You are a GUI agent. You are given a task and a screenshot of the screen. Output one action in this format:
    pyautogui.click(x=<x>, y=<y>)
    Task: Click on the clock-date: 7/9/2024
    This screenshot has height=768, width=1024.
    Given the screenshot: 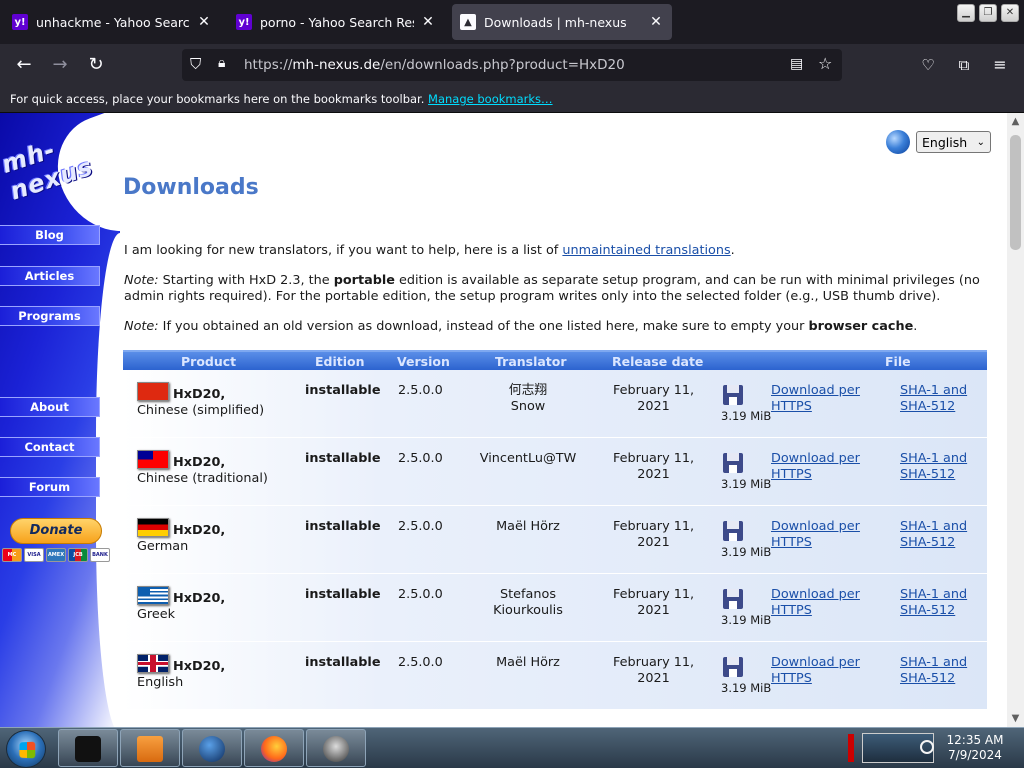 What is the action you would take?
    pyautogui.click(x=975, y=755)
    